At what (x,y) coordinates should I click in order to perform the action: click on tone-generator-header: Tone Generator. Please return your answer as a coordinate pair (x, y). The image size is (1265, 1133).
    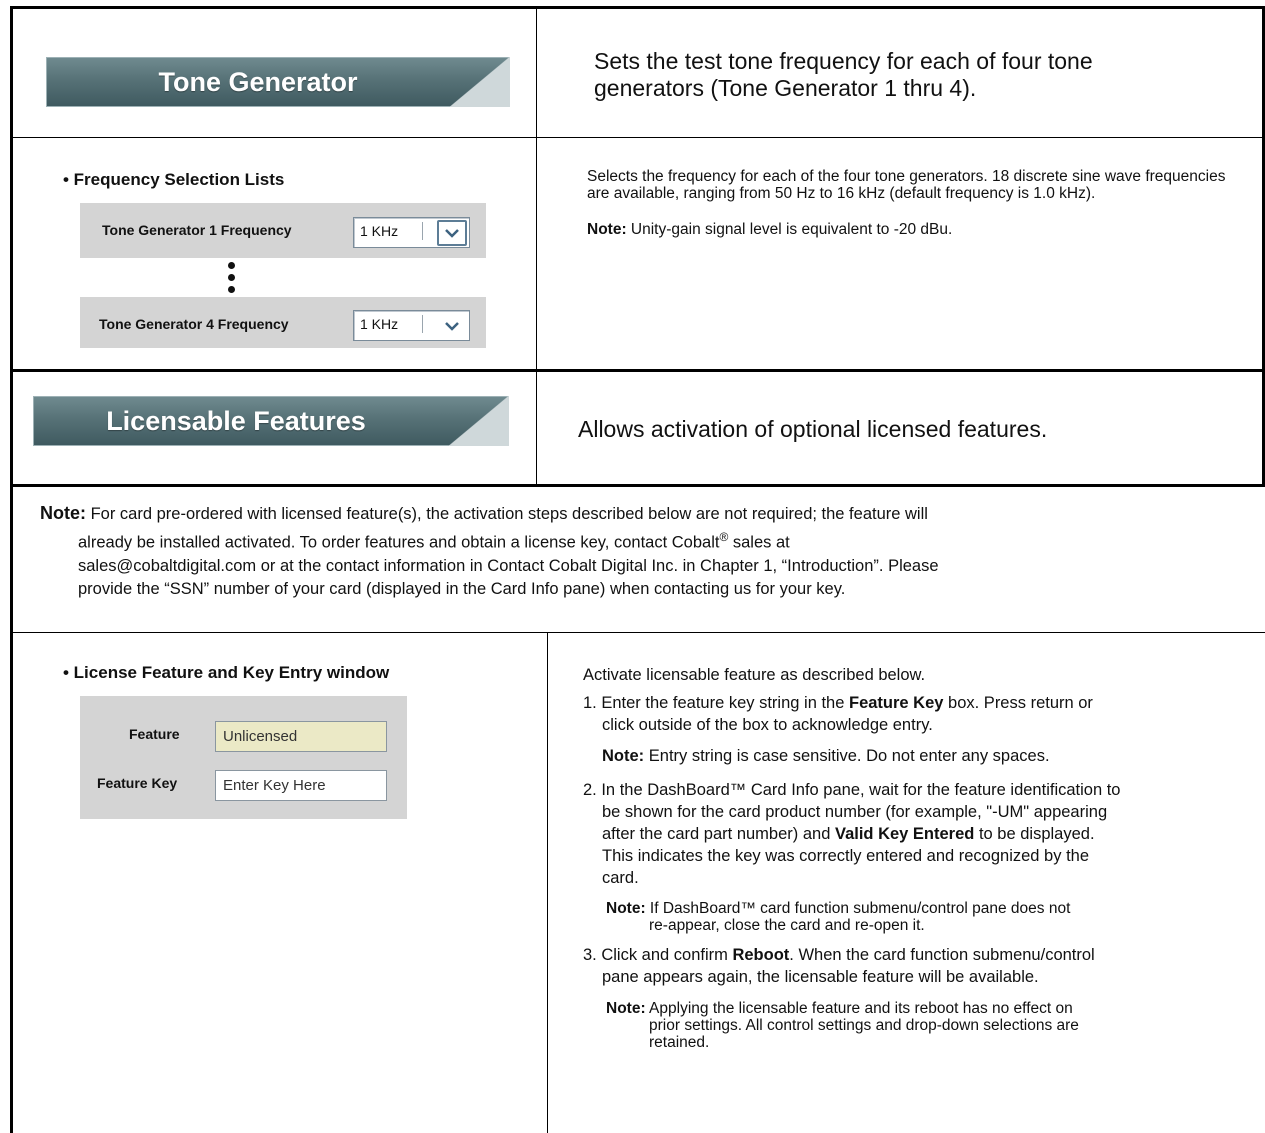
    Looking at the image, I should click on (278, 82).